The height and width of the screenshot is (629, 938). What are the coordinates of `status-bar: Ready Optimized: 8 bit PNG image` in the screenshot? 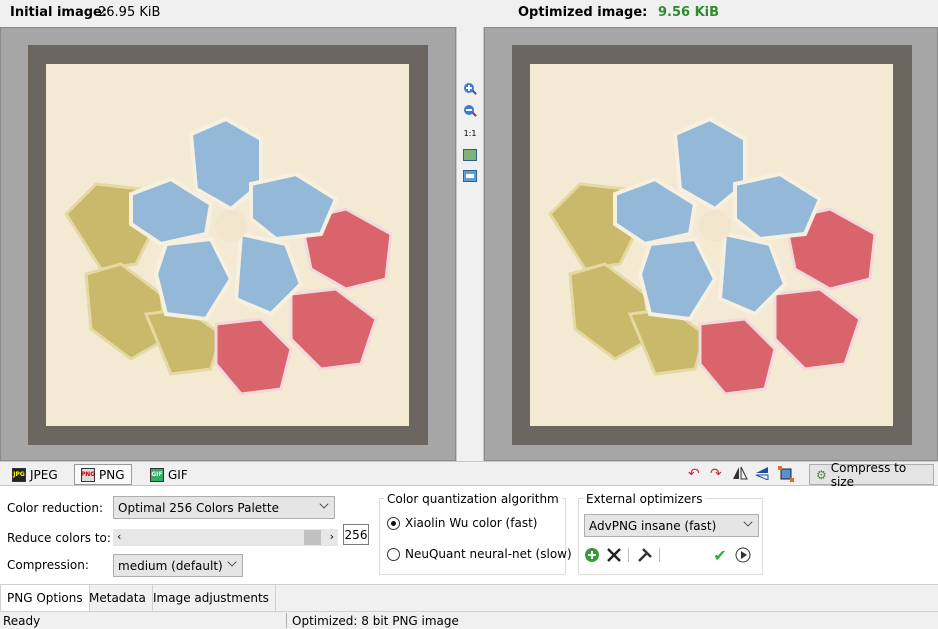 It's located at (469, 620).